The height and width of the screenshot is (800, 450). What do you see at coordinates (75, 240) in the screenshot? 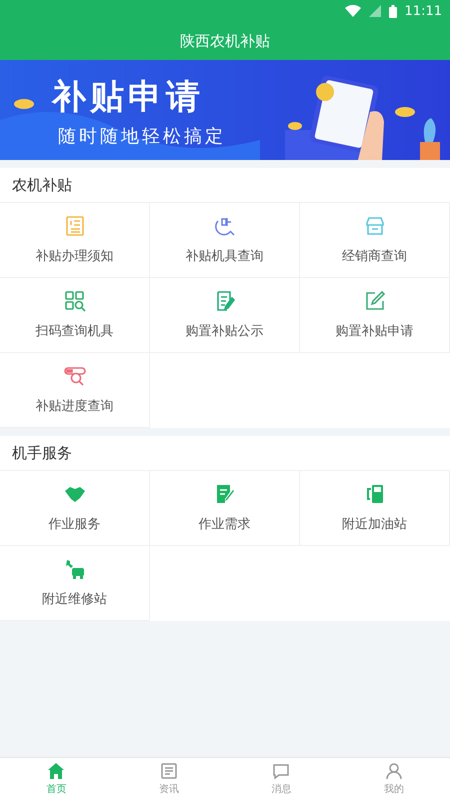
I see `menu-tile: 补贴办理须知` at bounding box center [75, 240].